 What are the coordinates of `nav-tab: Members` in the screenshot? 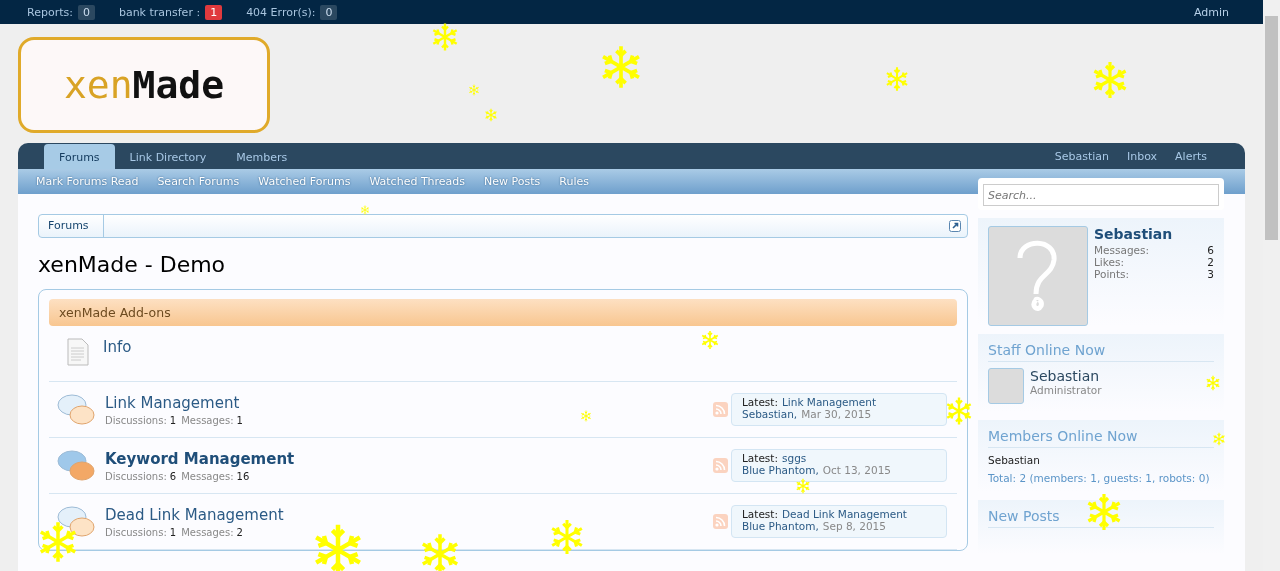 It's located at (262, 156).